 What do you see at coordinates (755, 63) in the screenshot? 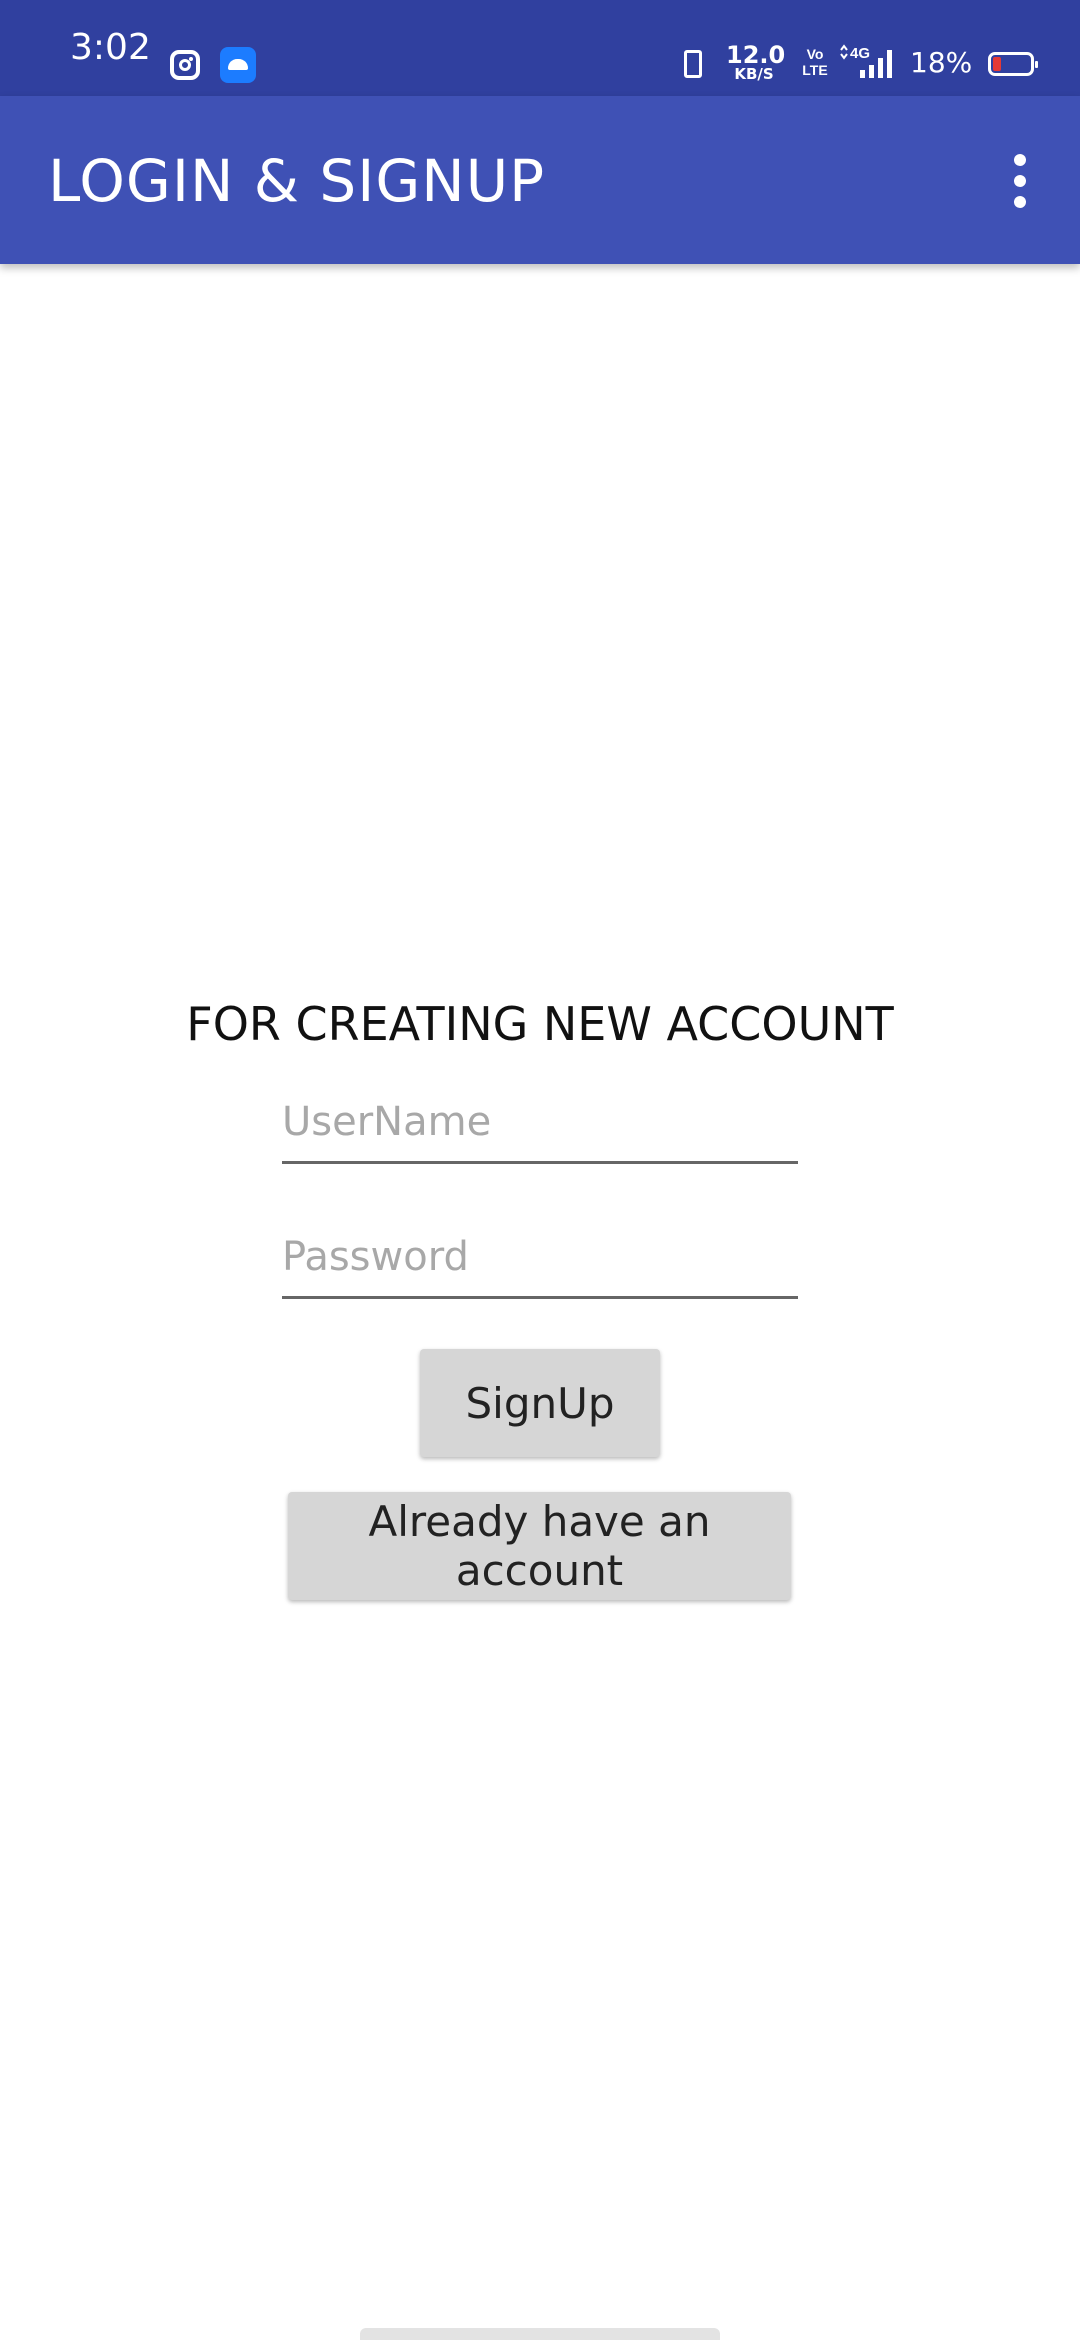
I see `network-speed: 12.0 KB/S` at bounding box center [755, 63].